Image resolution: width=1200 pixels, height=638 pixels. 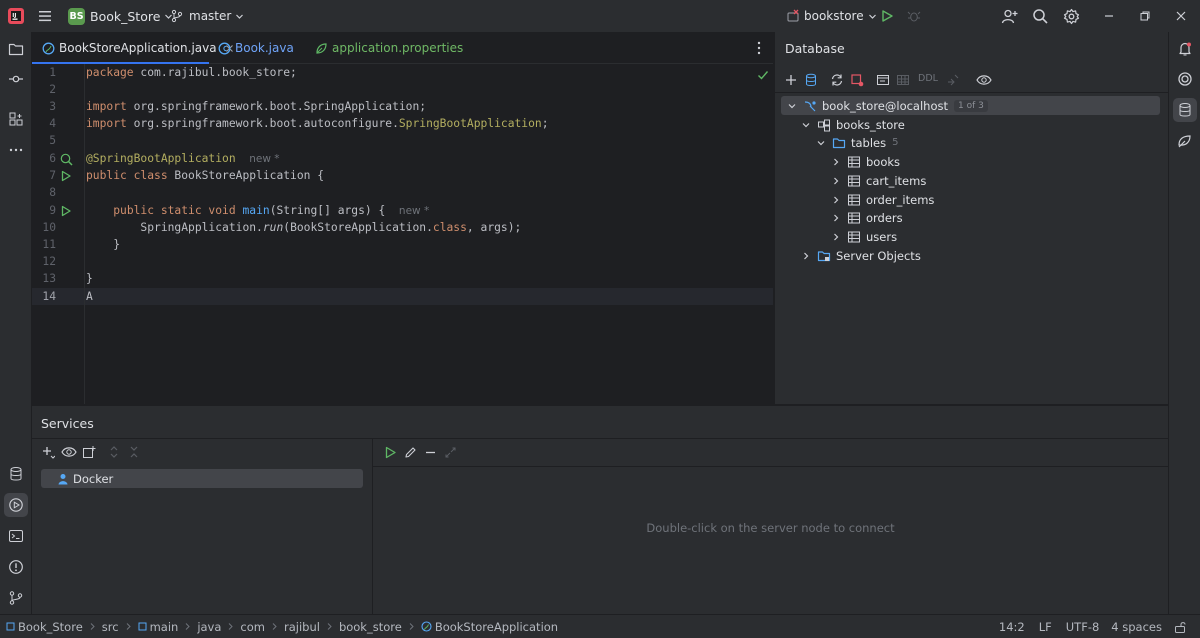 I want to click on app-logo-icon: IJ, so click(x=16, y=16).